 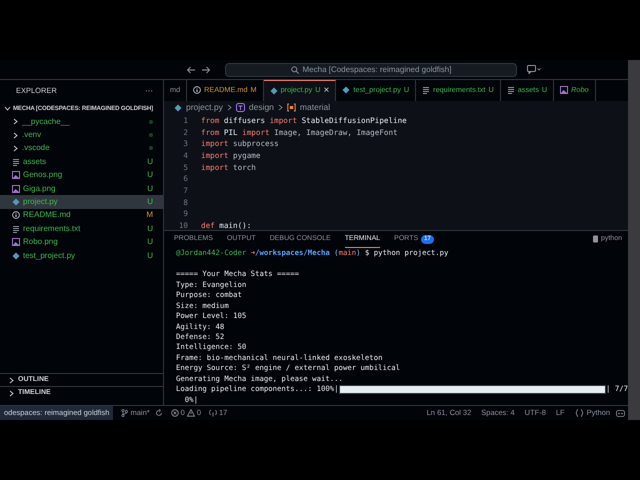 What do you see at coordinates (579, 413) in the screenshot?
I see `braces-icon` at bounding box center [579, 413].